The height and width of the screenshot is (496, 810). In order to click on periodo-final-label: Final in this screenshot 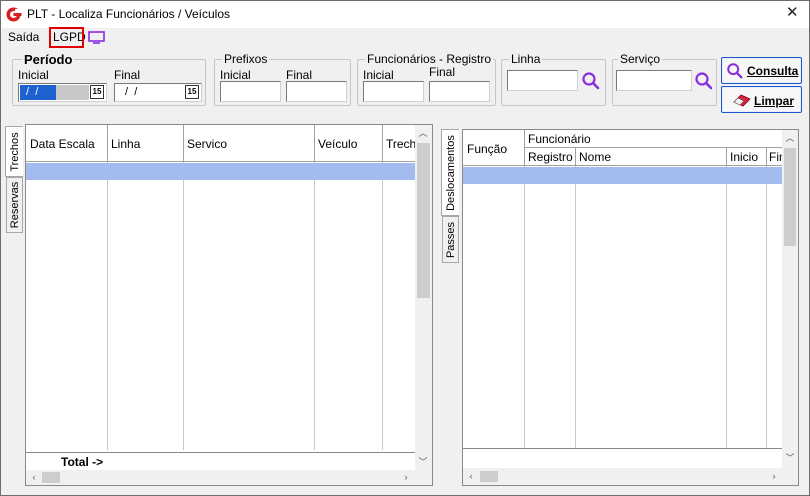, I will do `click(127, 75)`.